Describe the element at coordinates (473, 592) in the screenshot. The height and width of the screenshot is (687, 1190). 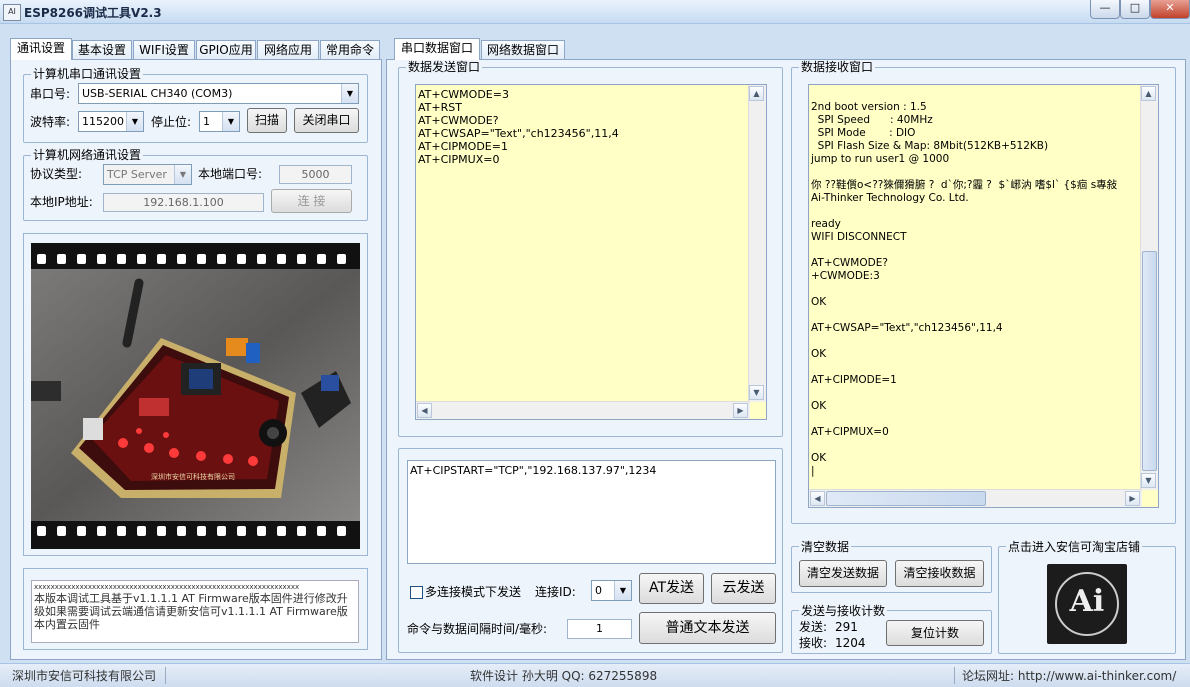
I see `multi-conn-label: 多连接模式下发送` at that location.